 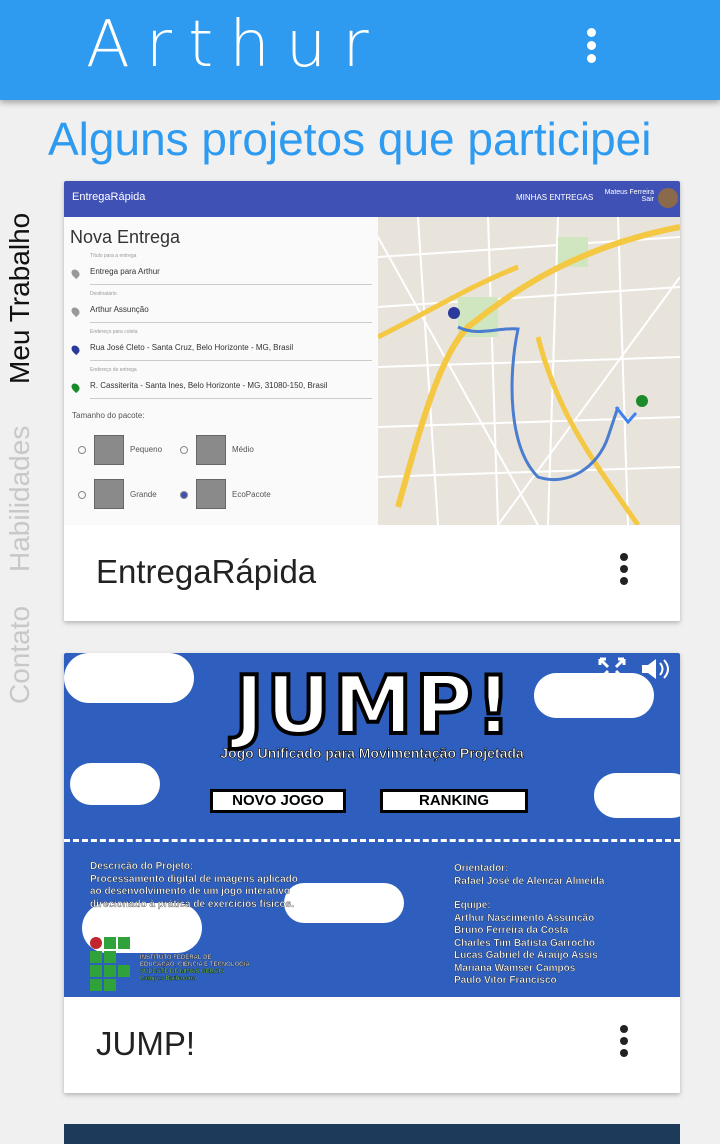 I want to click on card-footer: JUMP!, so click(x=372, y=1045).